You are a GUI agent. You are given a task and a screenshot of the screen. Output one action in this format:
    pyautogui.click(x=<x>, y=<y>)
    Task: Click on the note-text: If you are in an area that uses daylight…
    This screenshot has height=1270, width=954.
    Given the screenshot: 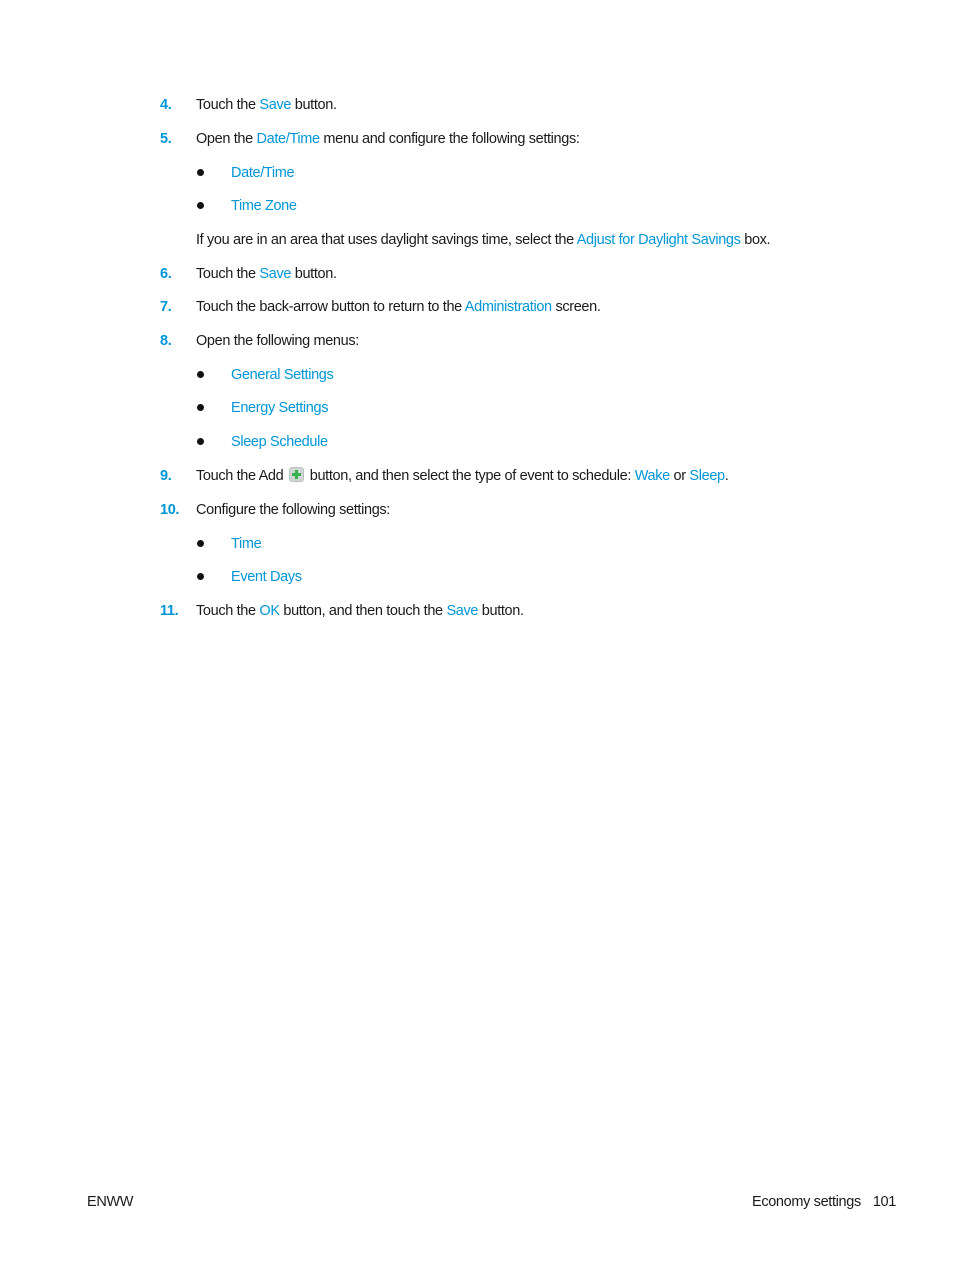 What is the action you would take?
    pyautogui.click(x=483, y=240)
    